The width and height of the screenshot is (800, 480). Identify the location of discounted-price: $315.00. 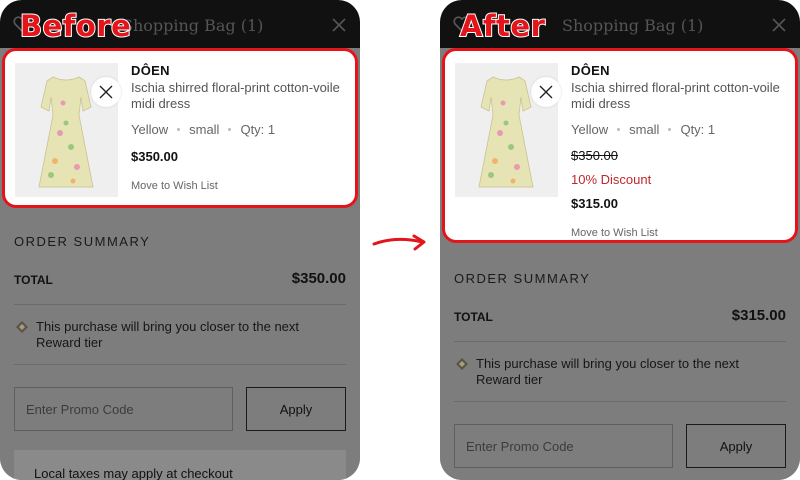
(594, 203).